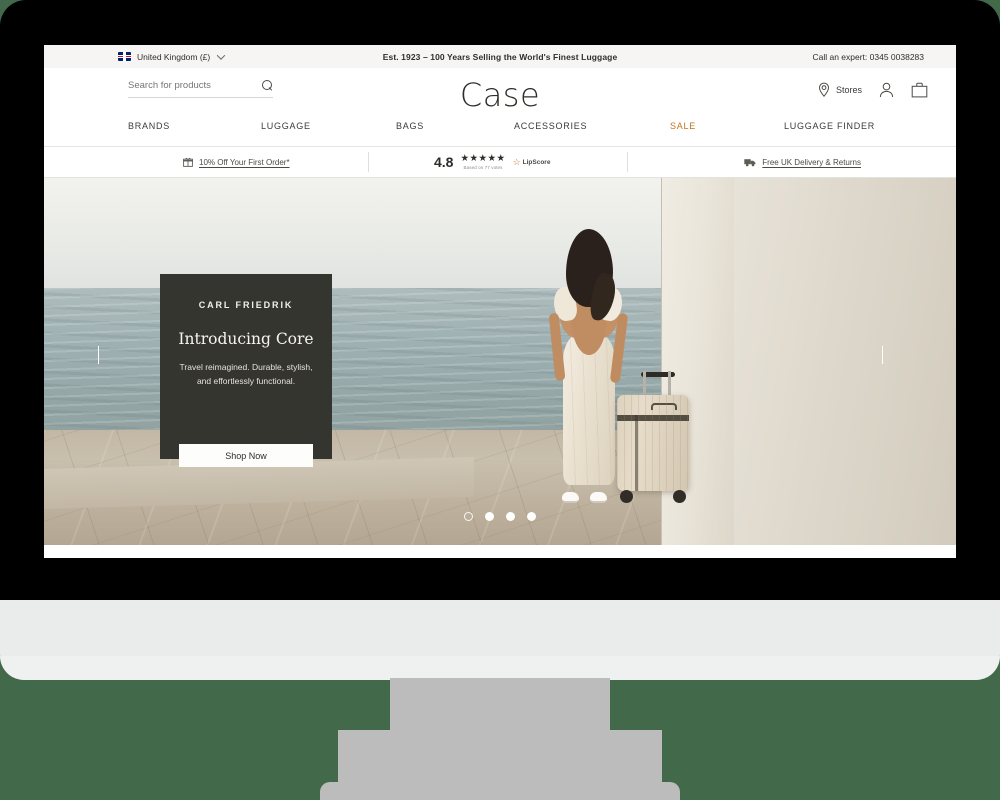  I want to click on monitor-stand-neck, so click(526, 733).